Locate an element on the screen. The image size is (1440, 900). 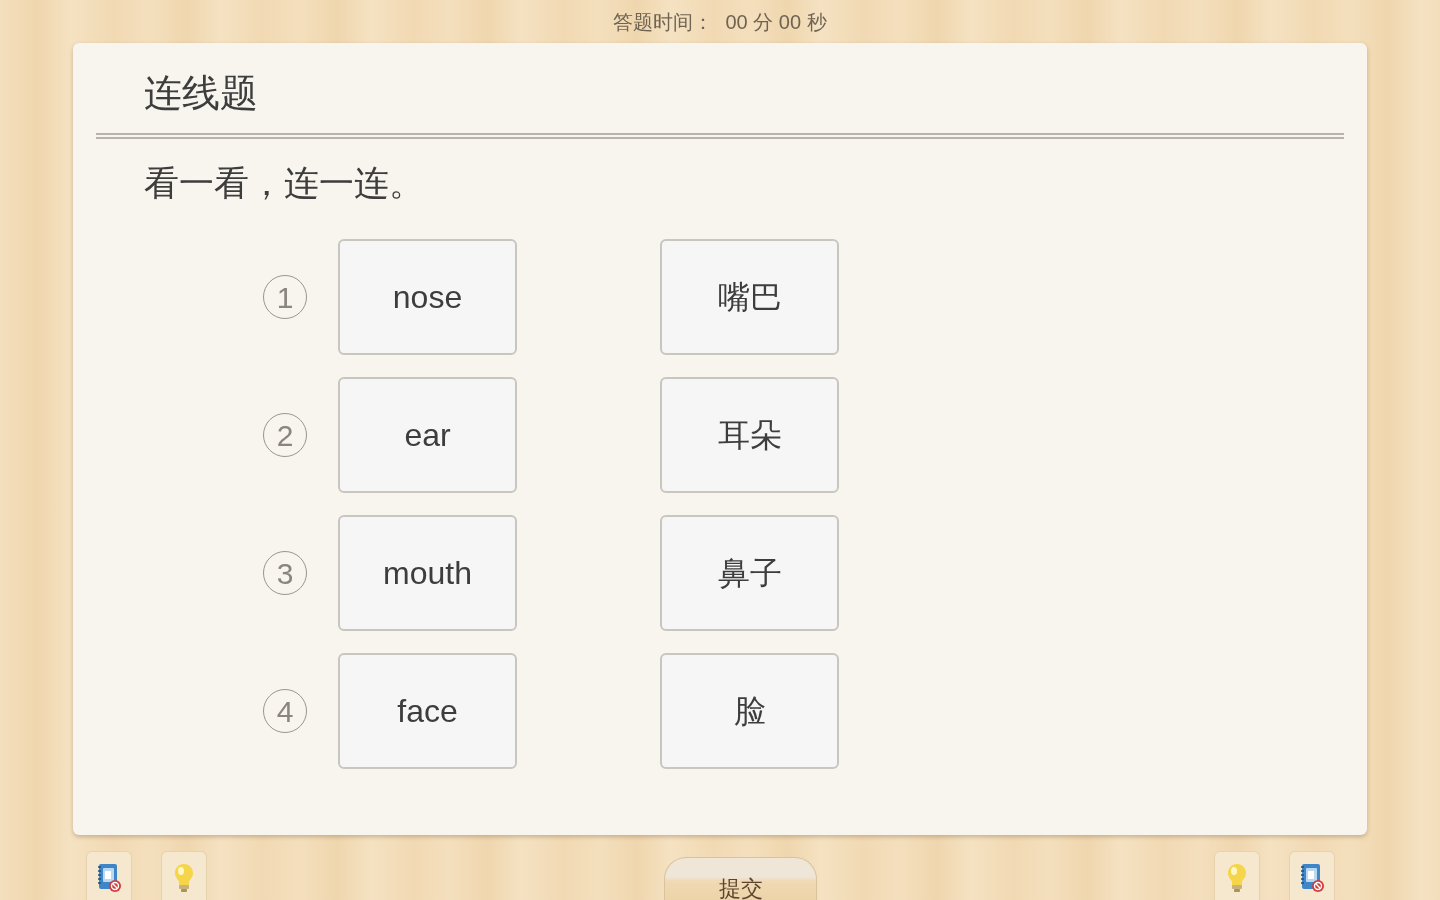
timer-label: 答题时间： is located at coordinates (663, 22).